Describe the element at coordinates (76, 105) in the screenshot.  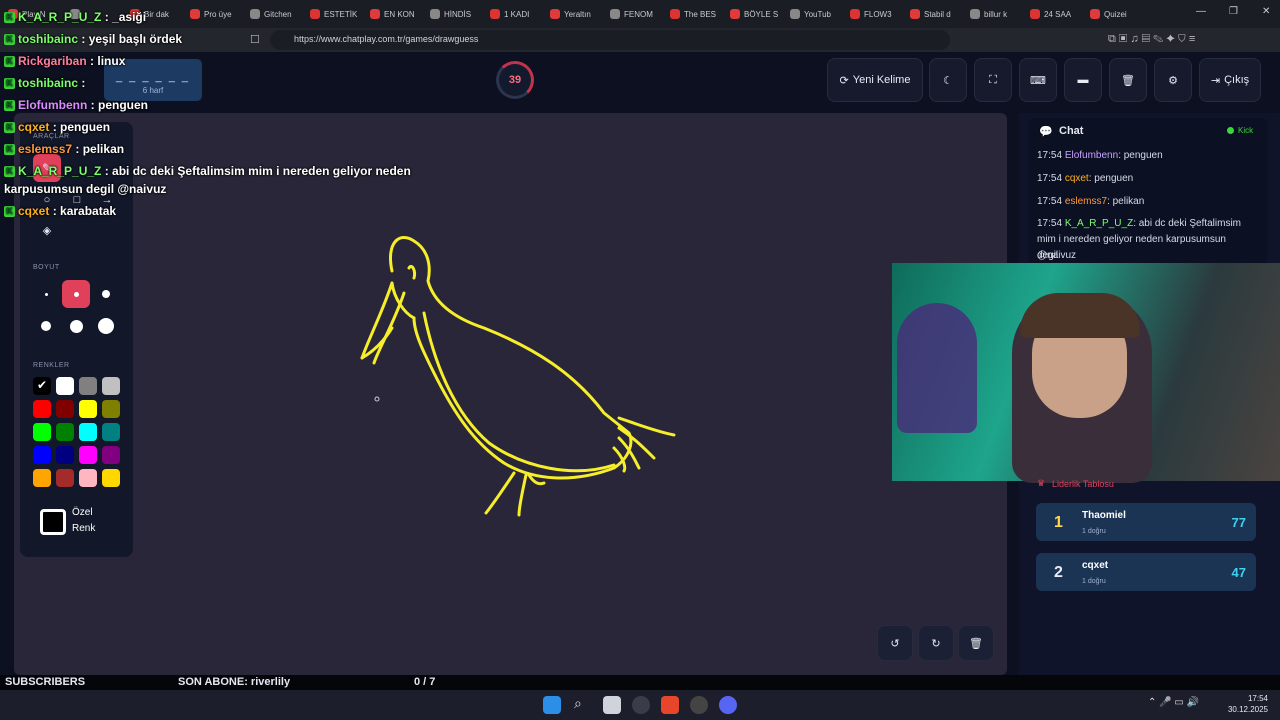
I see `overlay-chat-line: K Elofumbenn : penguen` at that location.